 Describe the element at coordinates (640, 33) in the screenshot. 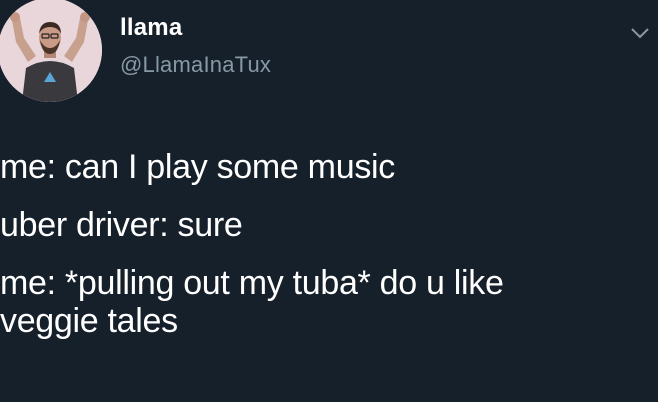

I see `chevron-down-icon` at that location.